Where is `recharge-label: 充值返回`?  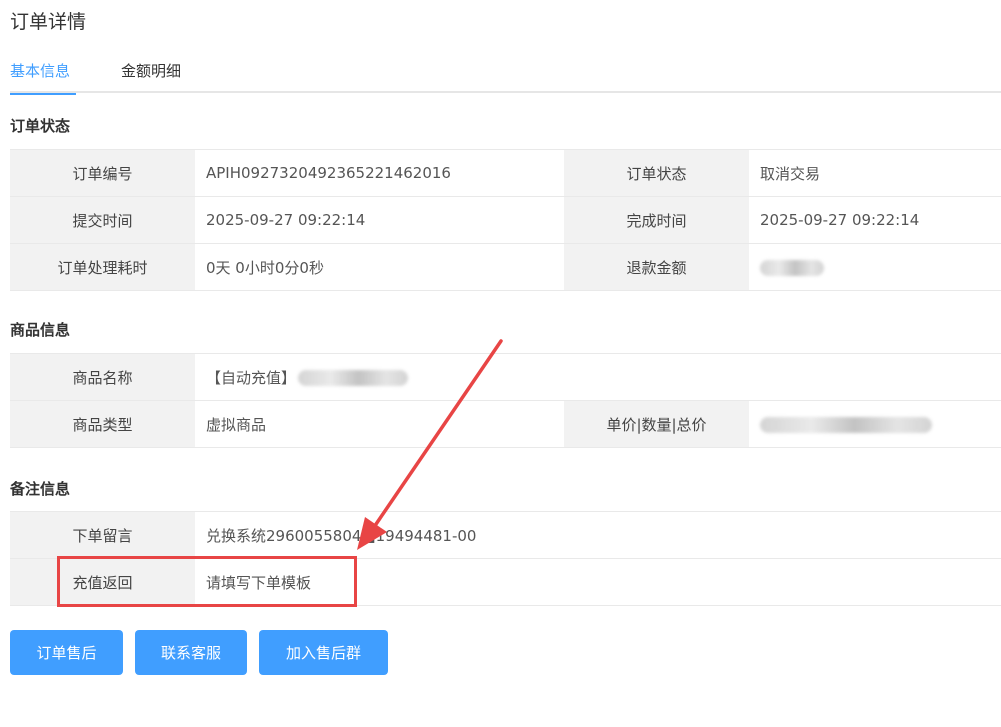 recharge-label: 充值返回 is located at coordinates (102, 582).